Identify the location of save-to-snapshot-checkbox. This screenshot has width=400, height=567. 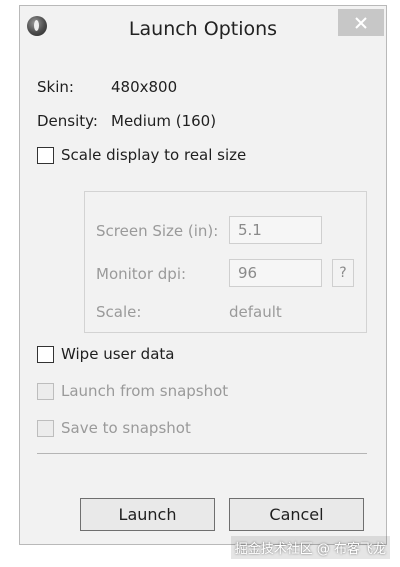
(45, 428).